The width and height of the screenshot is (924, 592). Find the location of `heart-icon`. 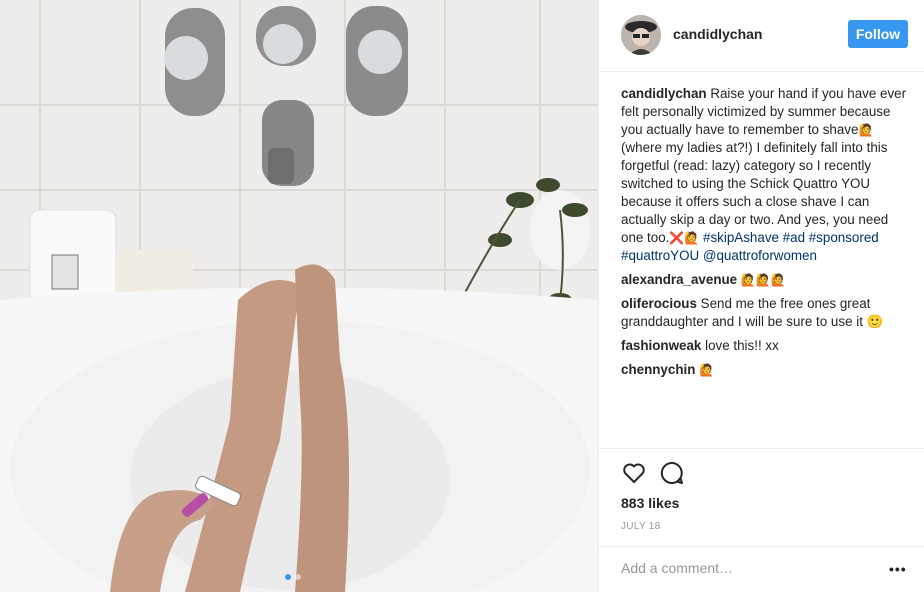

heart-icon is located at coordinates (634, 473).